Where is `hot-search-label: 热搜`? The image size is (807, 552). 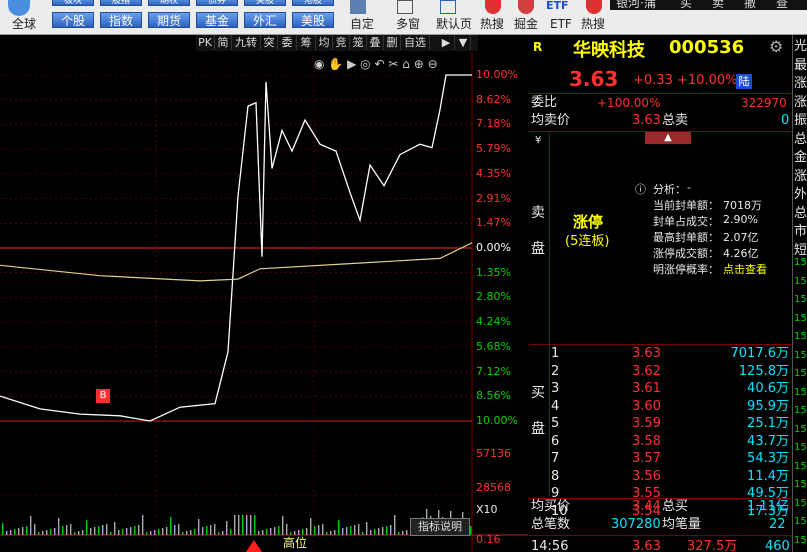 hot-search-label: 热搜 is located at coordinates (492, 24).